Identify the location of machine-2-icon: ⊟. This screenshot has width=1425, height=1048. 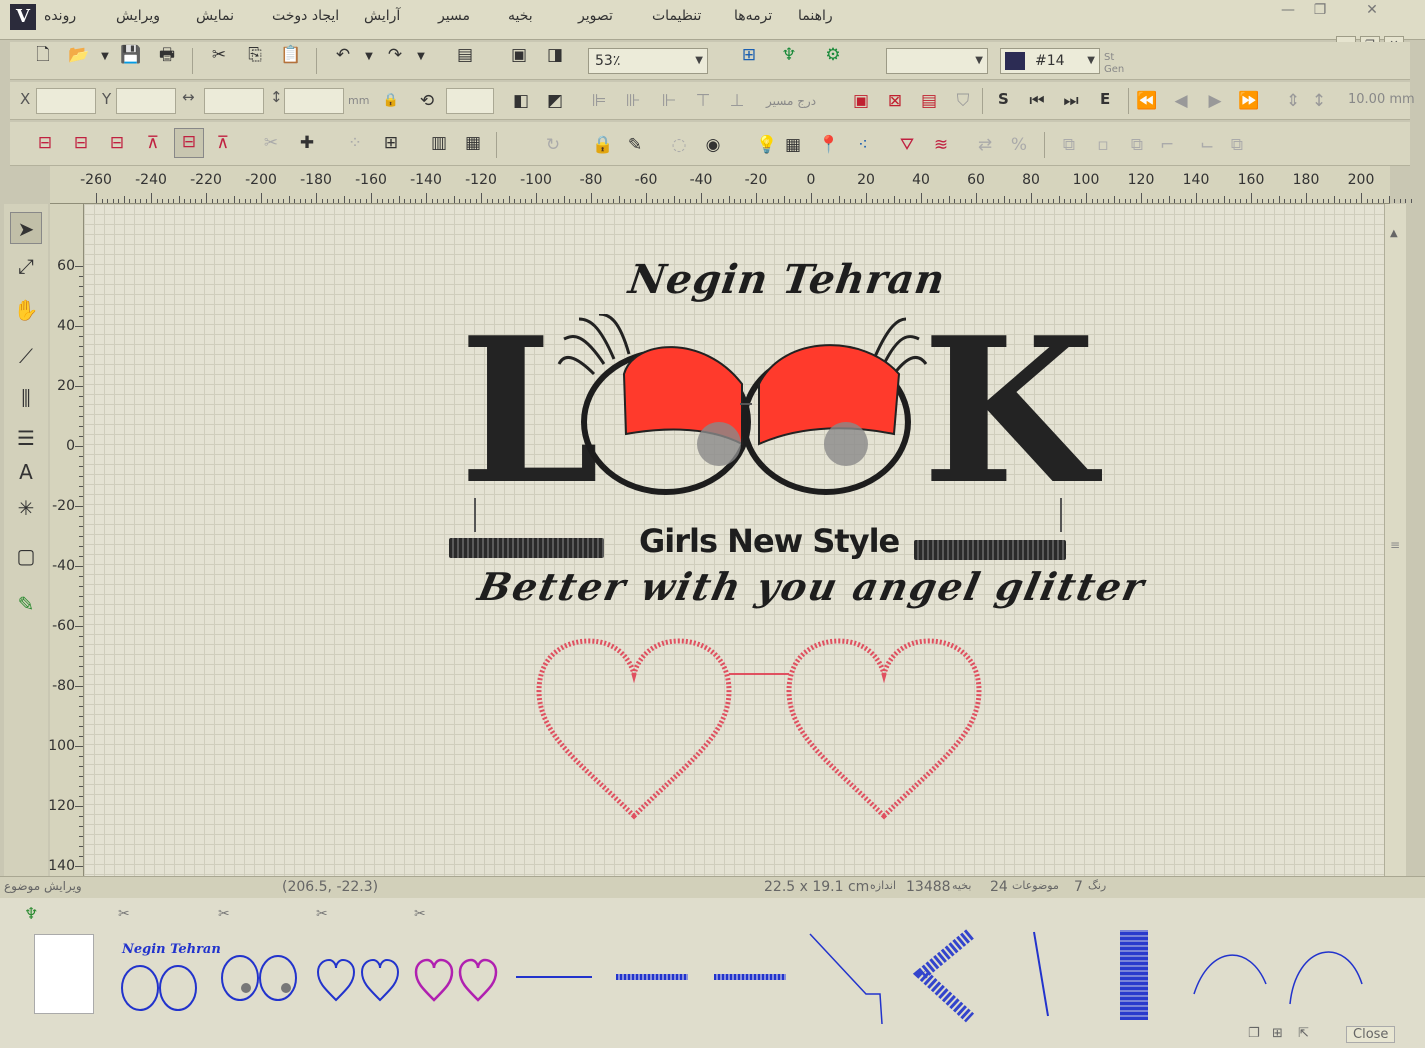
(81, 143).